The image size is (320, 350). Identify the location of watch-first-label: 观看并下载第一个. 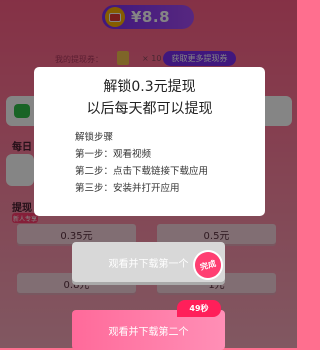
(148, 264).